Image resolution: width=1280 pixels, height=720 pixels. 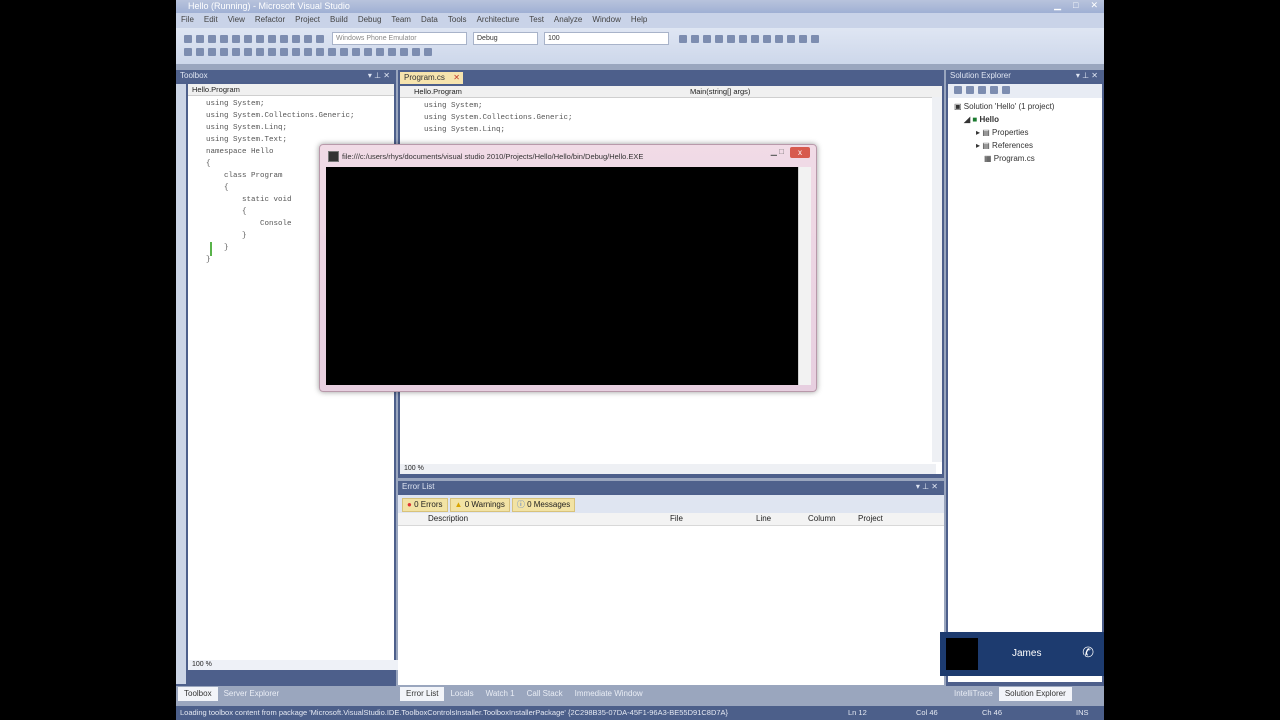 I want to click on platform-combo: Windows Phone Emulator, so click(x=399, y=38).